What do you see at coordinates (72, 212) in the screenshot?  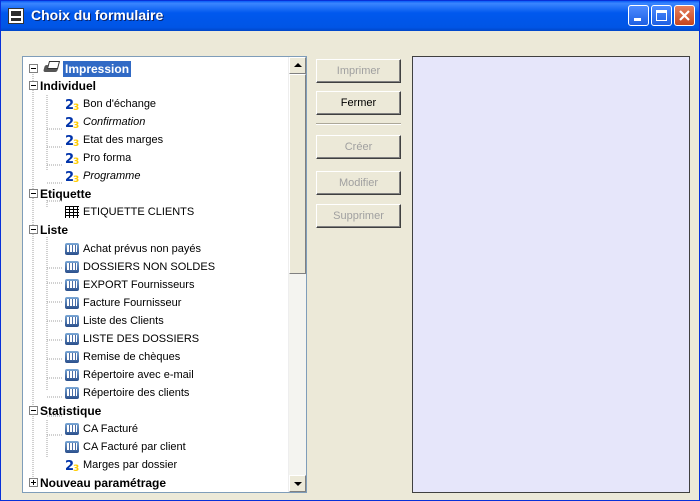 I see `label-grid-icon` at bounding box center [72, 212].